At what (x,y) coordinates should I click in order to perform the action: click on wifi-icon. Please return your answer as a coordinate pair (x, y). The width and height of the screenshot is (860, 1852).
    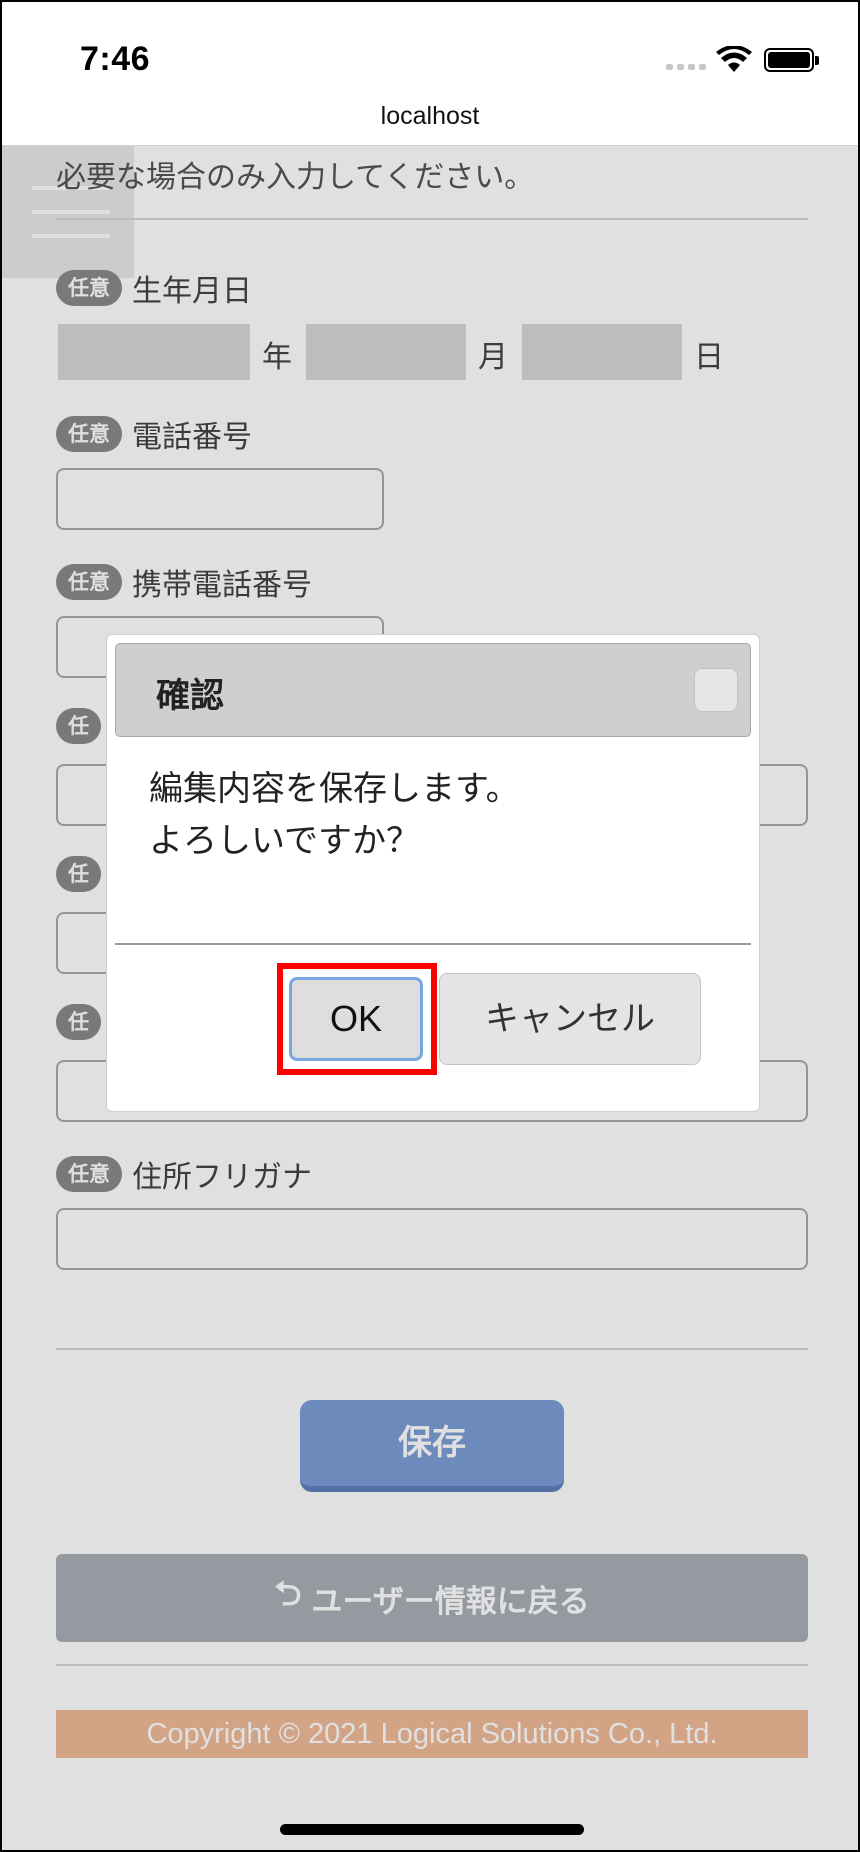
    Looking at the image, I should click on (734, 59).